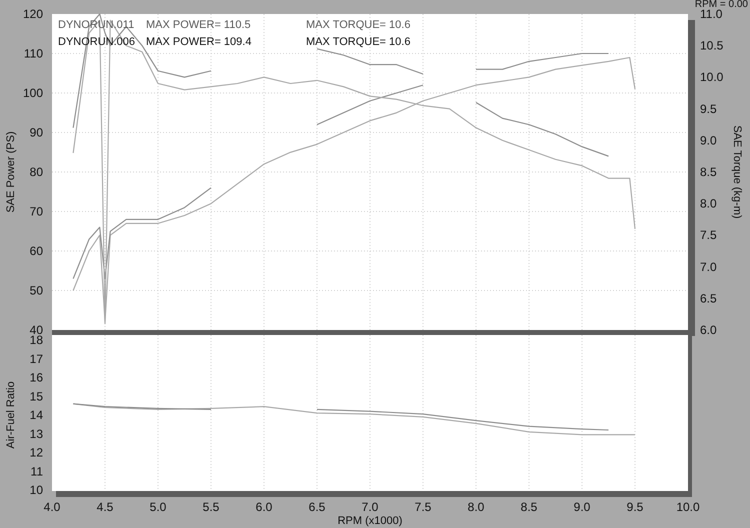 The image size is (750, 528). Describe the element at coordinates (36, 133) in the screenshot. I see `axis-tick-label: 90` at that location.